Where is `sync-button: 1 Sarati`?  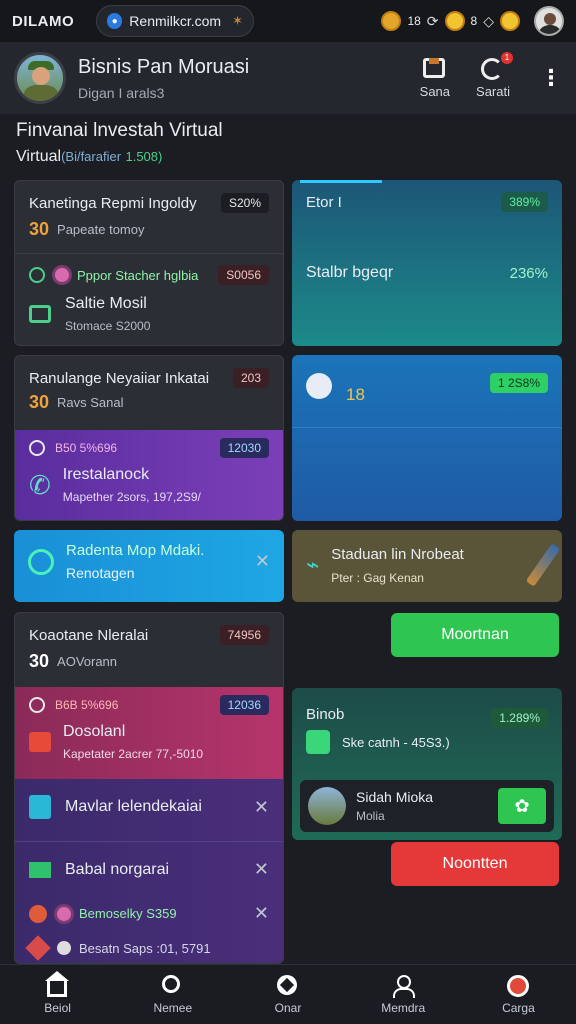 sync-button: 1 Sarati is located at coordinates (495, 75).